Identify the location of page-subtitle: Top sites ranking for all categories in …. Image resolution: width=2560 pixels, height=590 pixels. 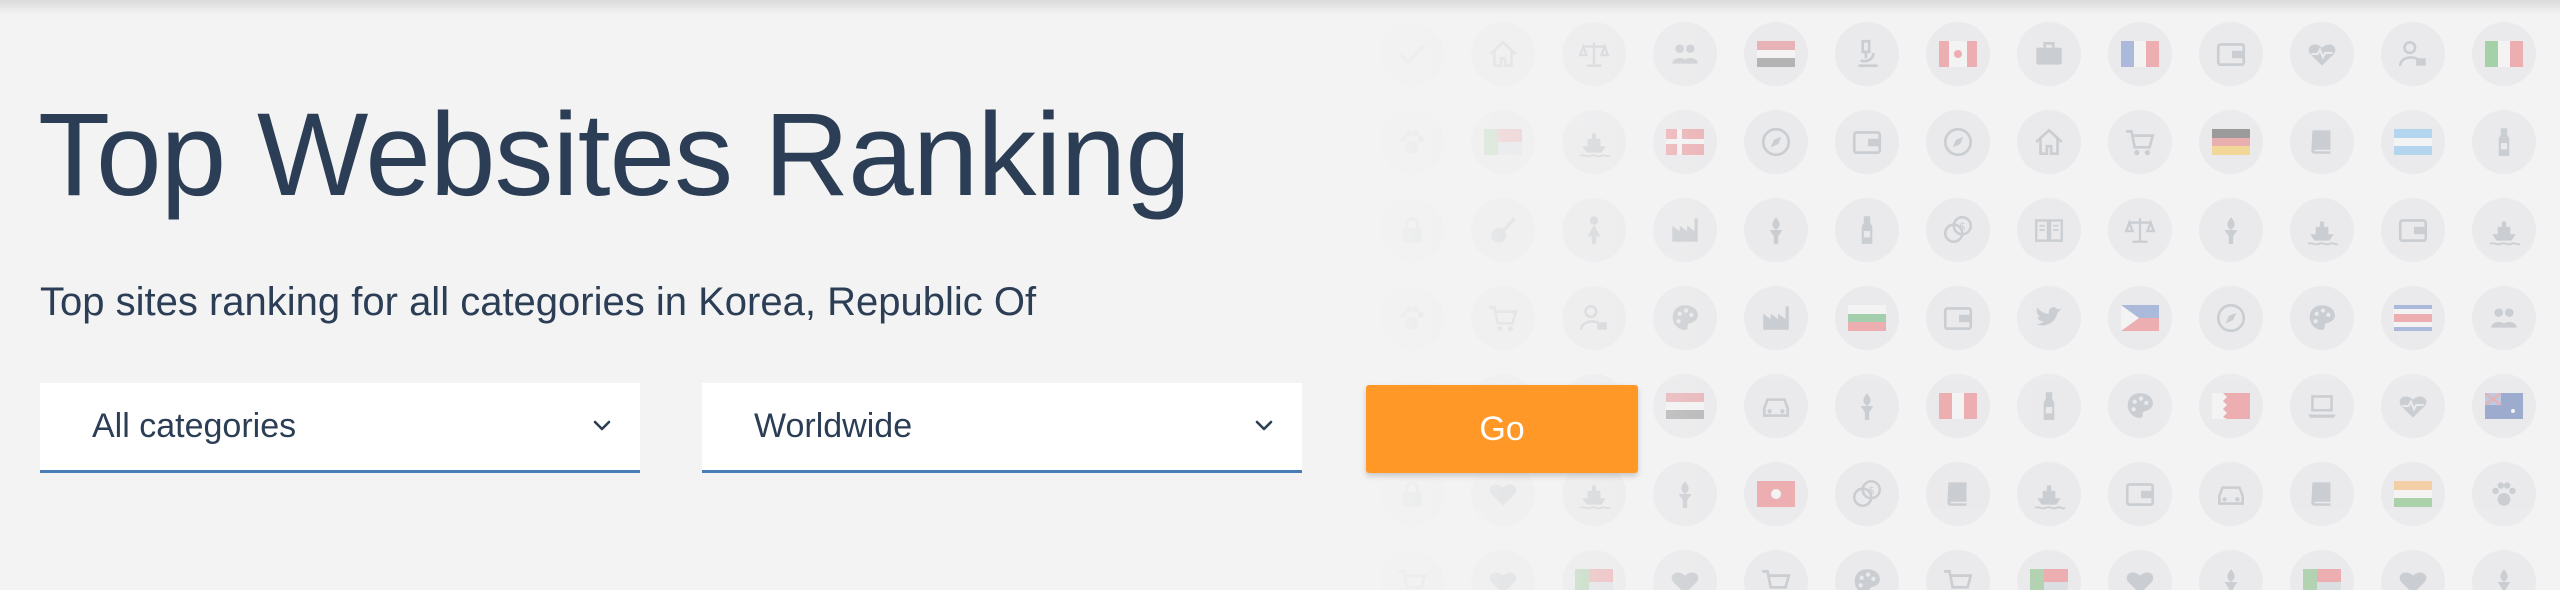
(538, 302).